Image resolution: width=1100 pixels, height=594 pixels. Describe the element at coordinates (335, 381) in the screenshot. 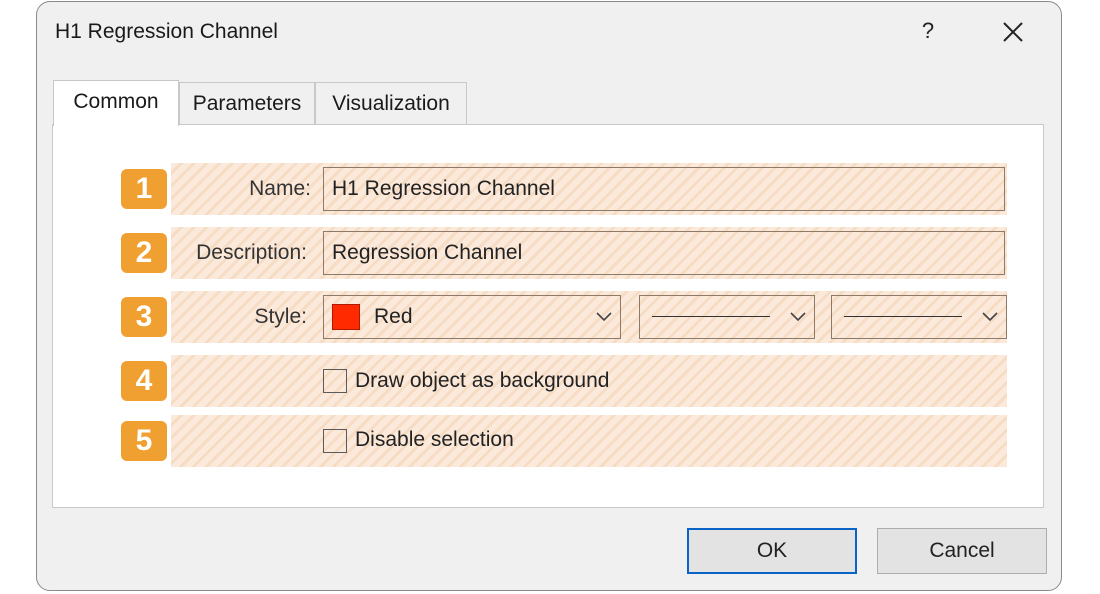

I see `draw-background-checkbox` at that location.